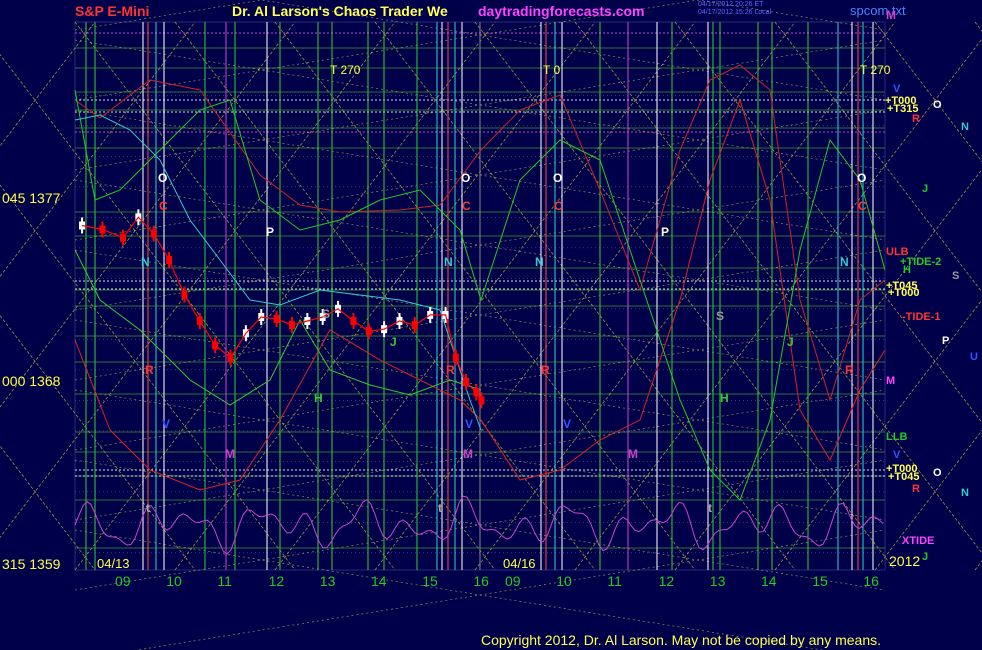 The height and width of the screenshot is (650, 982). I want to click on timestamp-line-2: 04/17/2012 15:26 Local, so click(735, 12).